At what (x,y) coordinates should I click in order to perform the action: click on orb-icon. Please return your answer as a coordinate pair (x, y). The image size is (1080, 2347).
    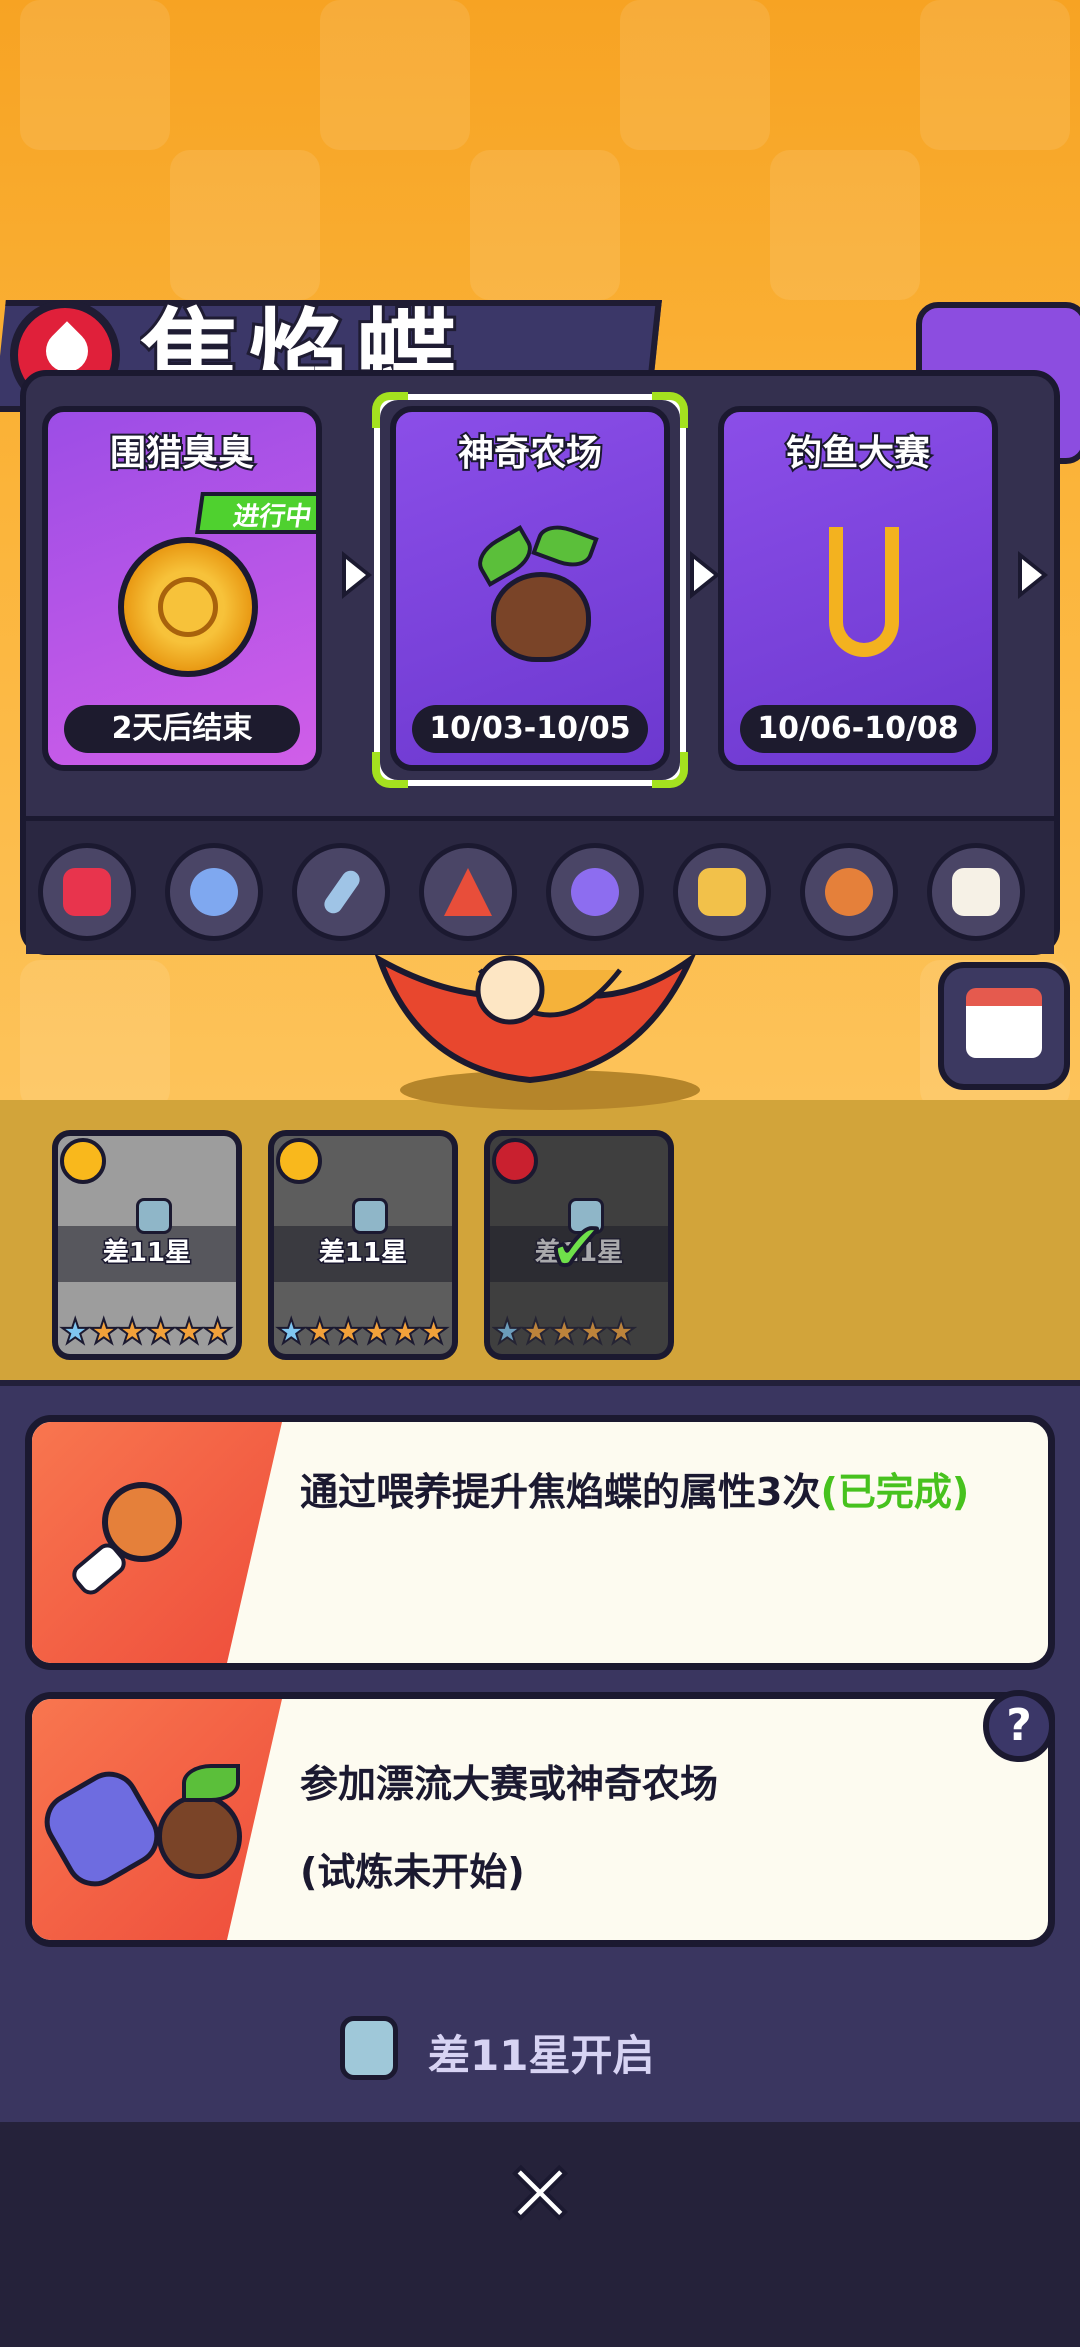
    Looking at the image, I should click on (595, 892).